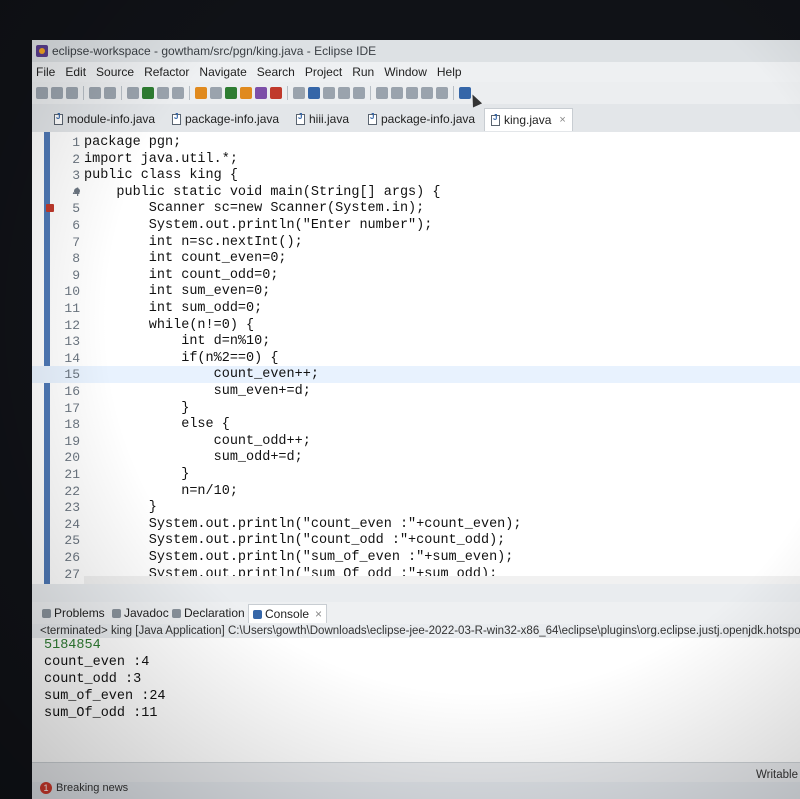 The height and width of the screenshot is (799, 800). Describe the element at coordinates (197, 441) in the screenshot. I see `code-text: count_odd++;` at that location.